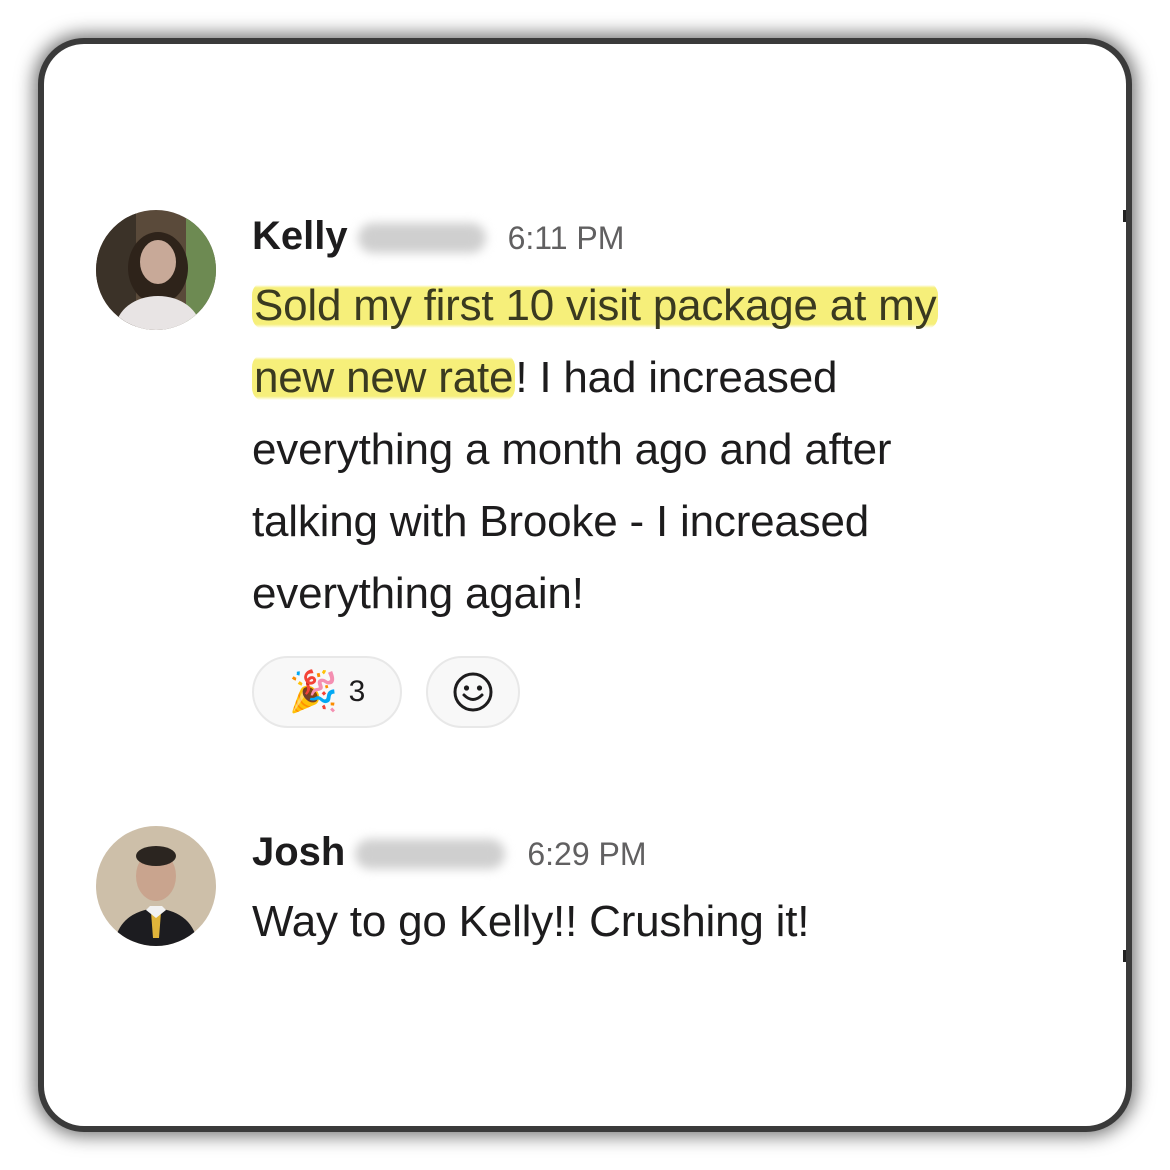 The height and width of the screenshot is (1170, 1170). I want to click on message-line: Sold my first 10 visit package at my, so click(682, 306).